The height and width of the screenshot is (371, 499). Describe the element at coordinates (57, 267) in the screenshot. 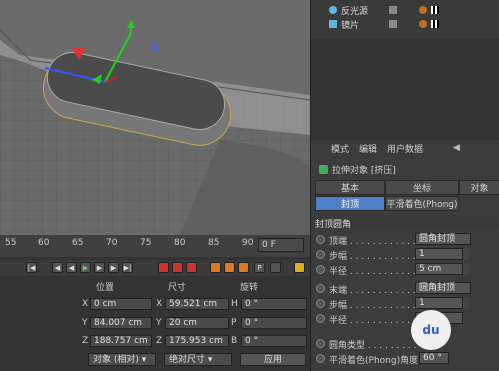

I see `prev-key-icon: ◀` at that location.